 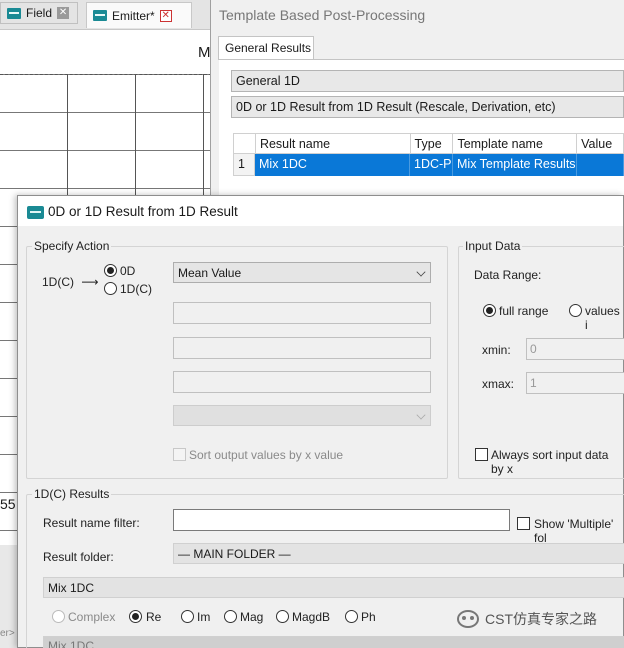 What do you see at coordinates (78, 557) in the screenshot?
I see `folder-label: Result folder:` at bounding box center [78, 557].